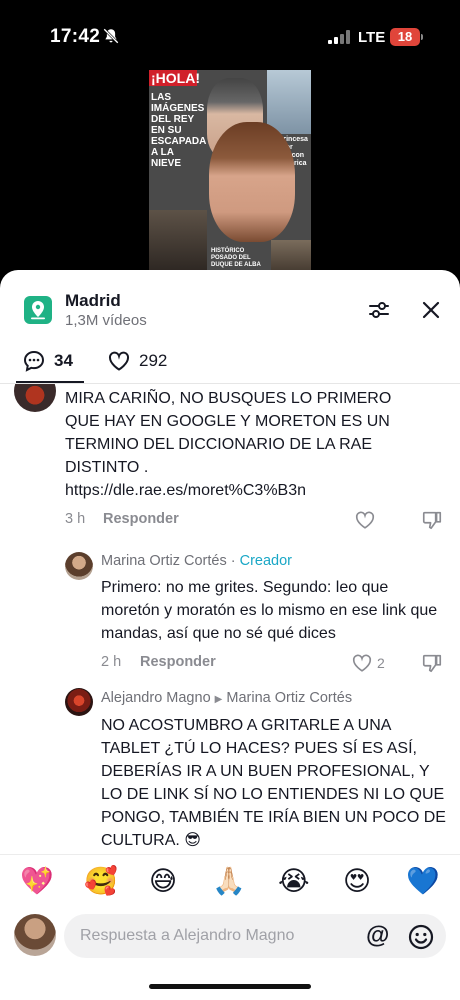 This screenshot has width=460, height=1000. Describe the element at coordinates (377, 936) in the screenshot. I see `mention-icon: @` at that location.